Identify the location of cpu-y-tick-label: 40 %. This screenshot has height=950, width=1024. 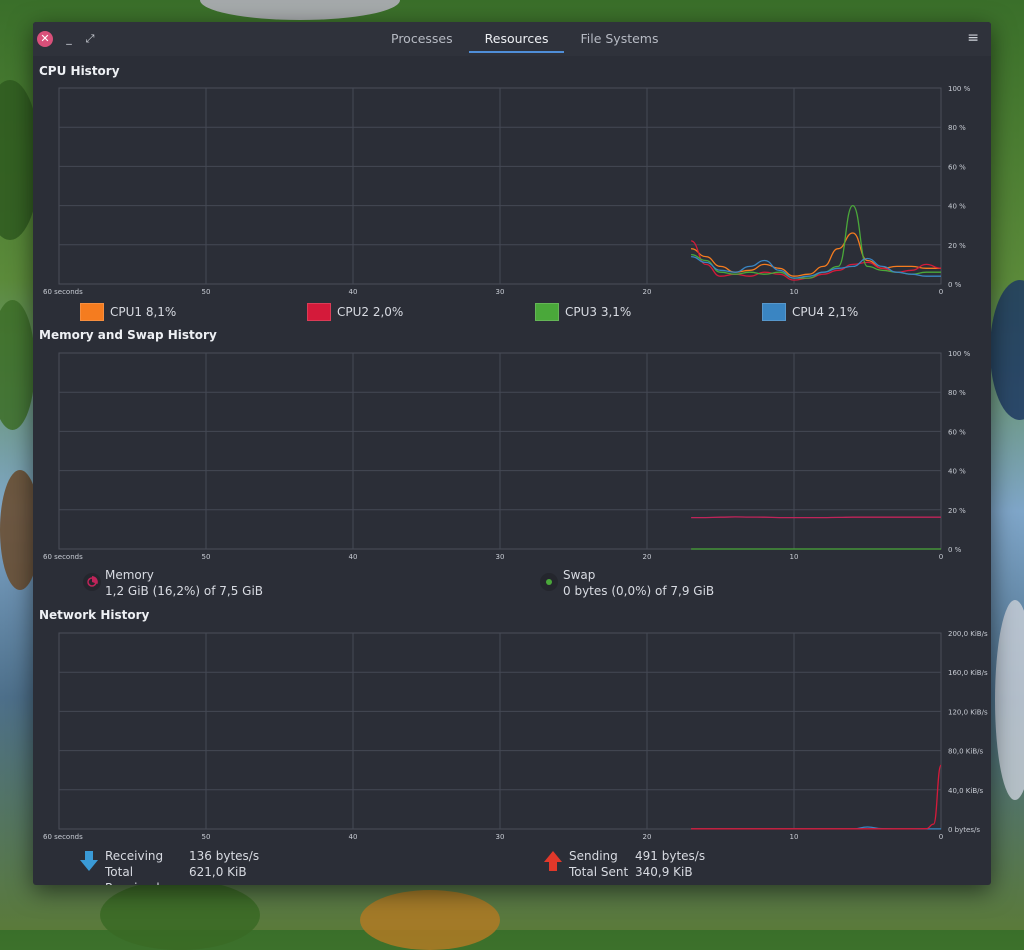
(957, 207).